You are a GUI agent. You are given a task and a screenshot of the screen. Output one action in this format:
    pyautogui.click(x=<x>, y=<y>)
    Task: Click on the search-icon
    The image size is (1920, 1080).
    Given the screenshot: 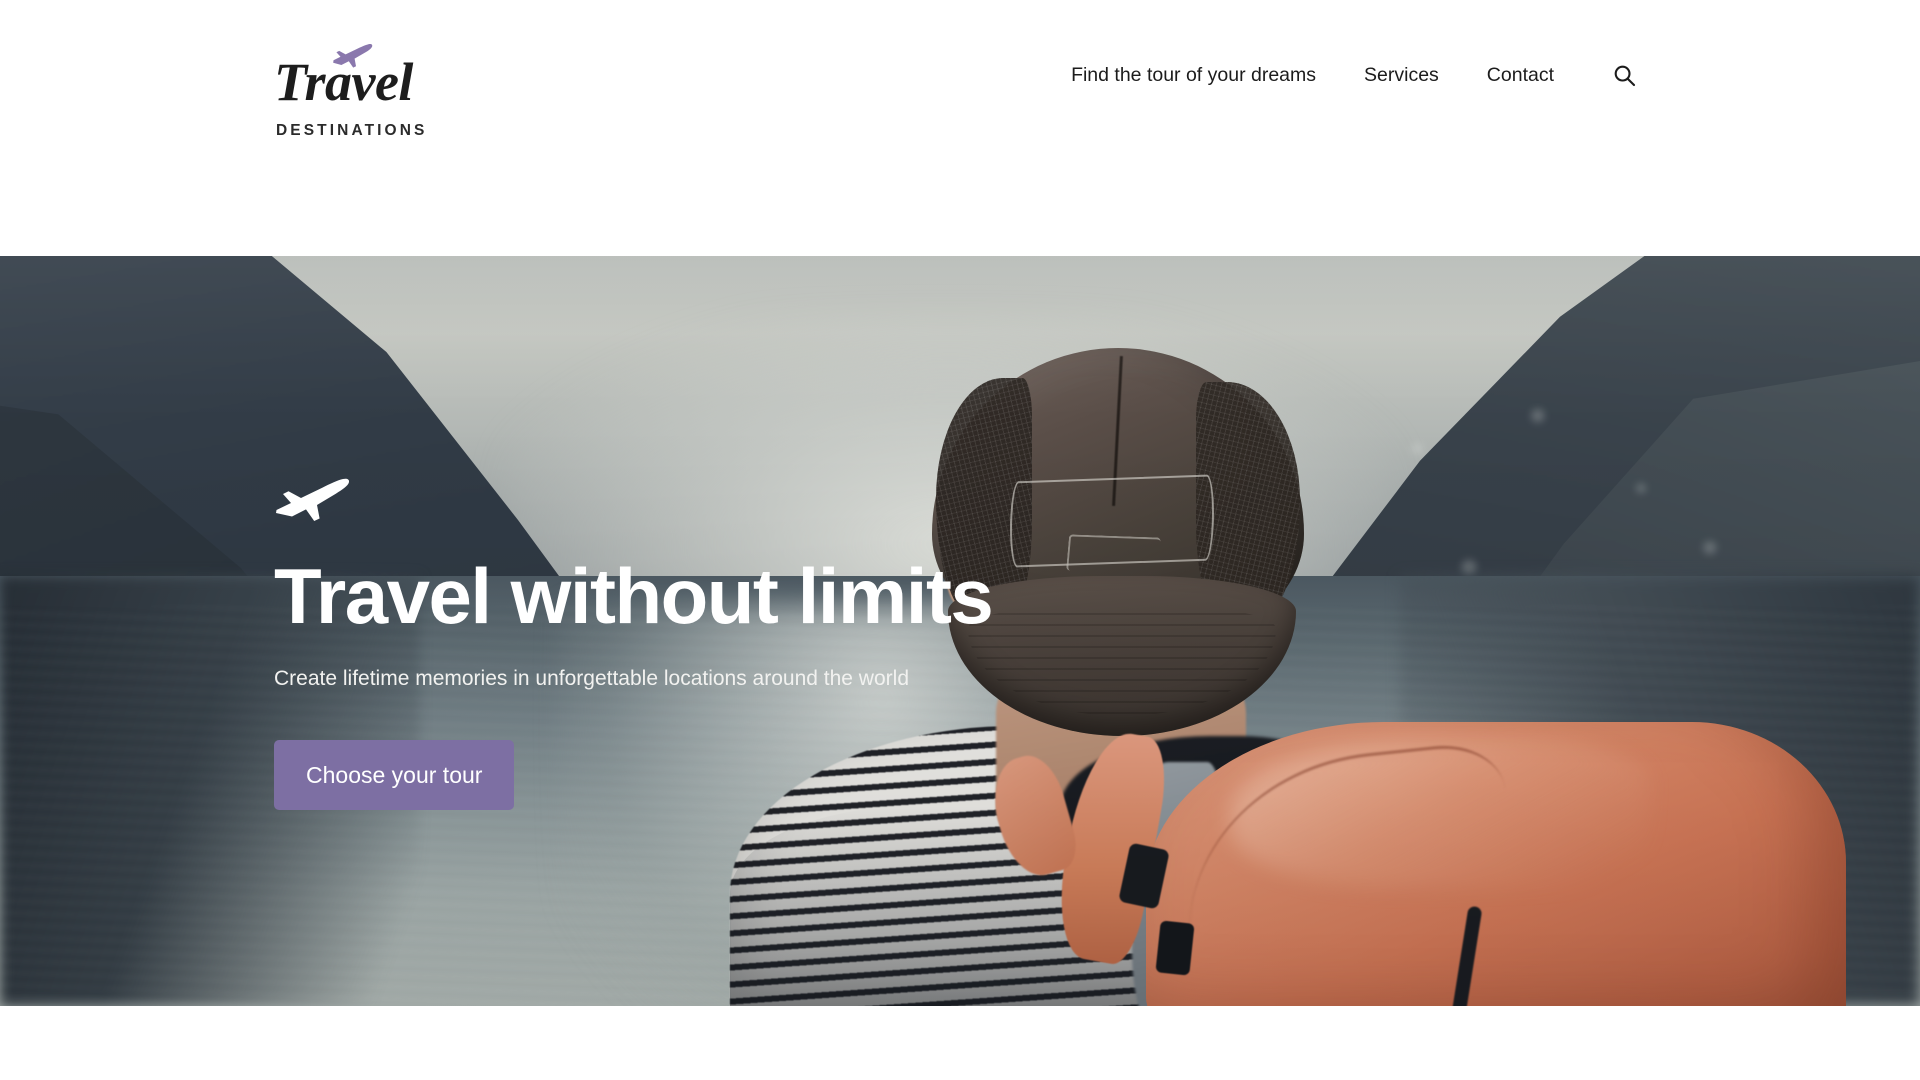 What is the action you would take?
    pyautogui.click(x=1624, y=75)
    